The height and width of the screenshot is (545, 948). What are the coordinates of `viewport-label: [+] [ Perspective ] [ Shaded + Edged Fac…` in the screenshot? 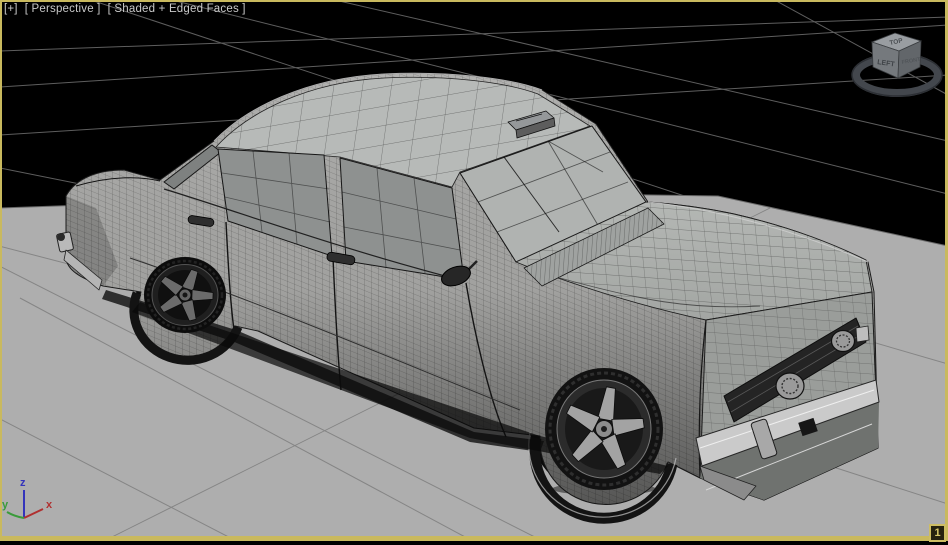 It's located at (125, 9).